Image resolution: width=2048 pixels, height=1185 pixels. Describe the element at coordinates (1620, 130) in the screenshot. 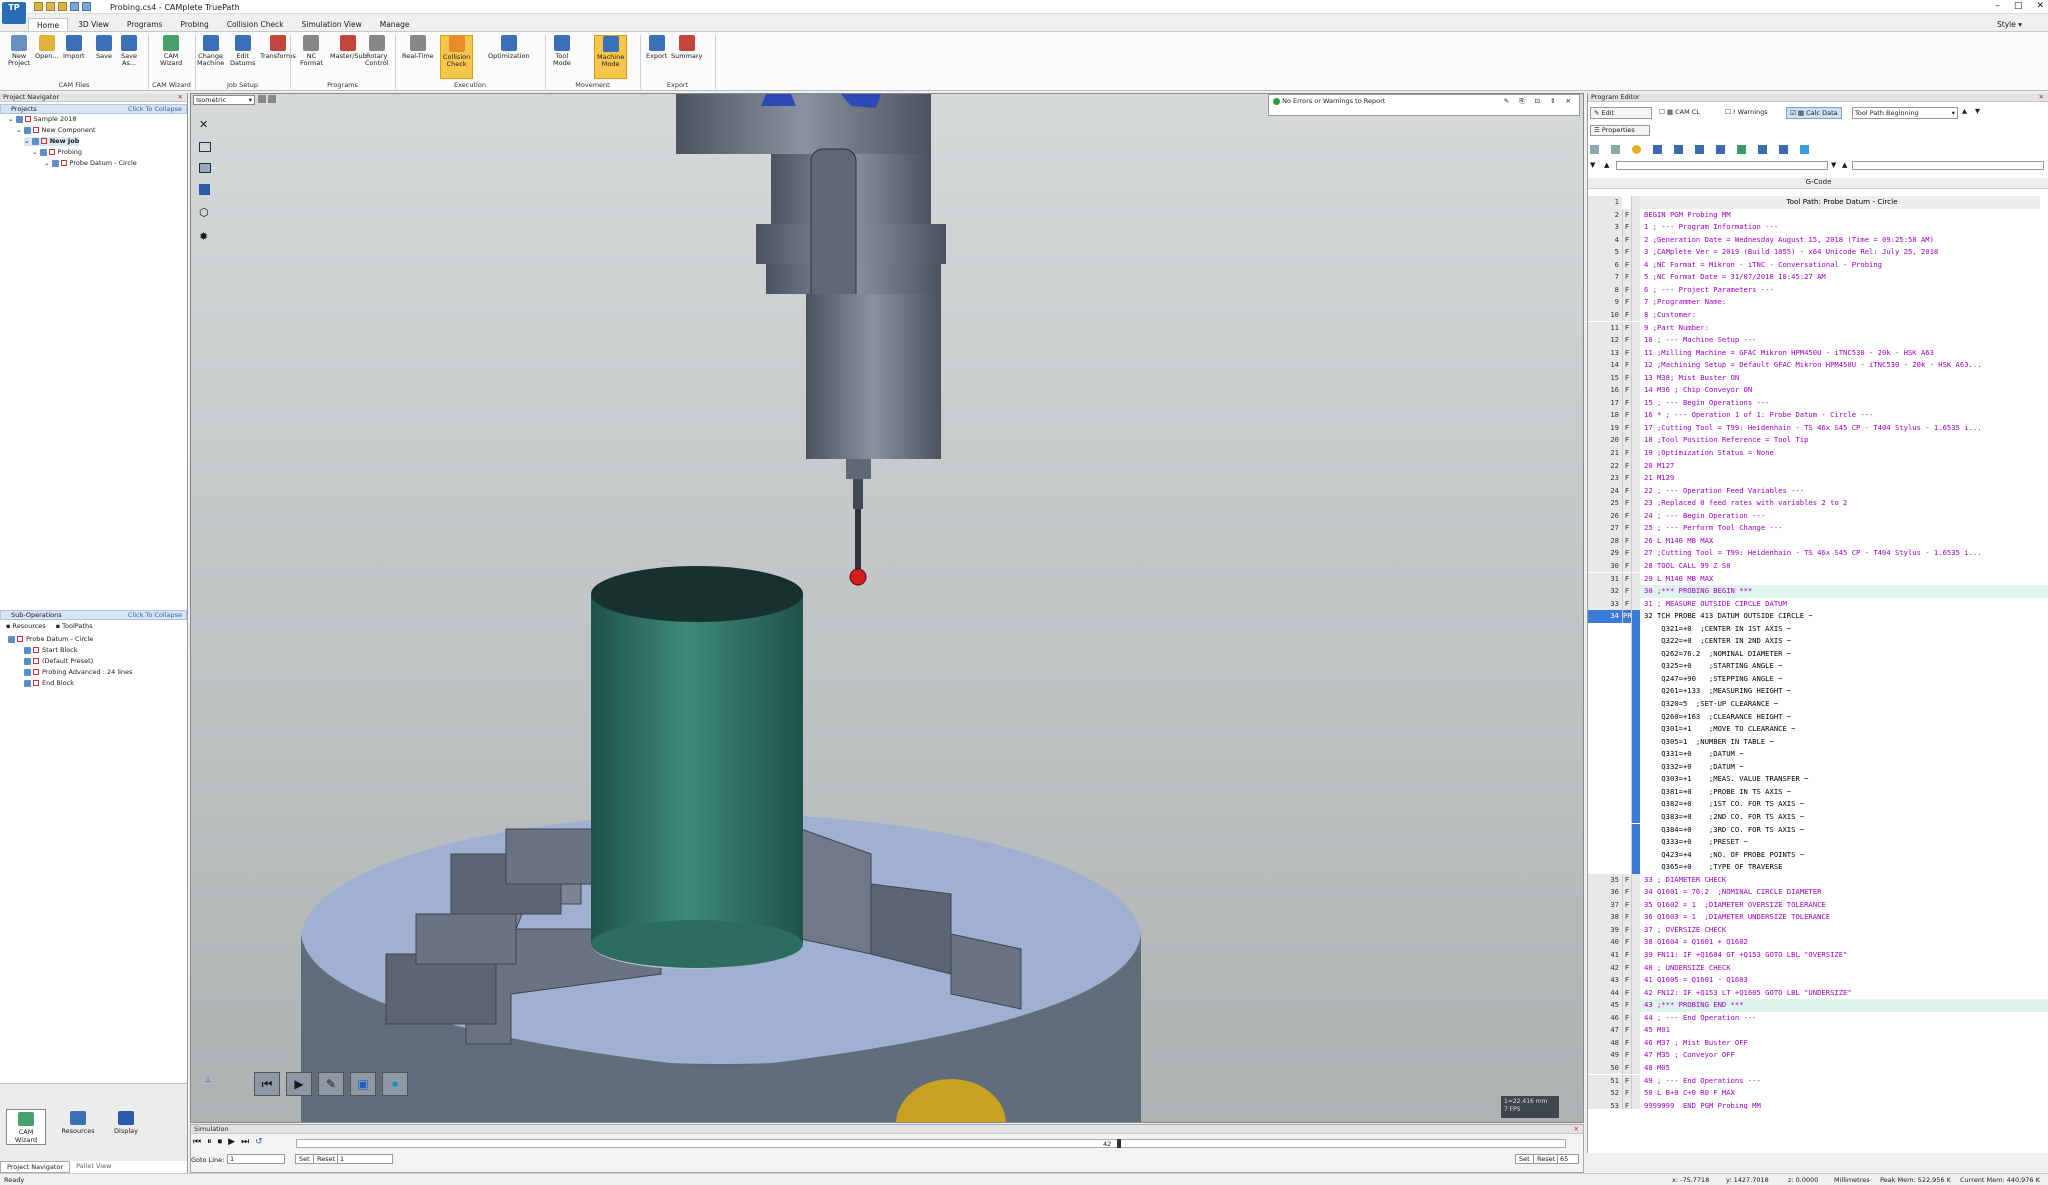

I see `properties-button: ☰ Properties` at that location.